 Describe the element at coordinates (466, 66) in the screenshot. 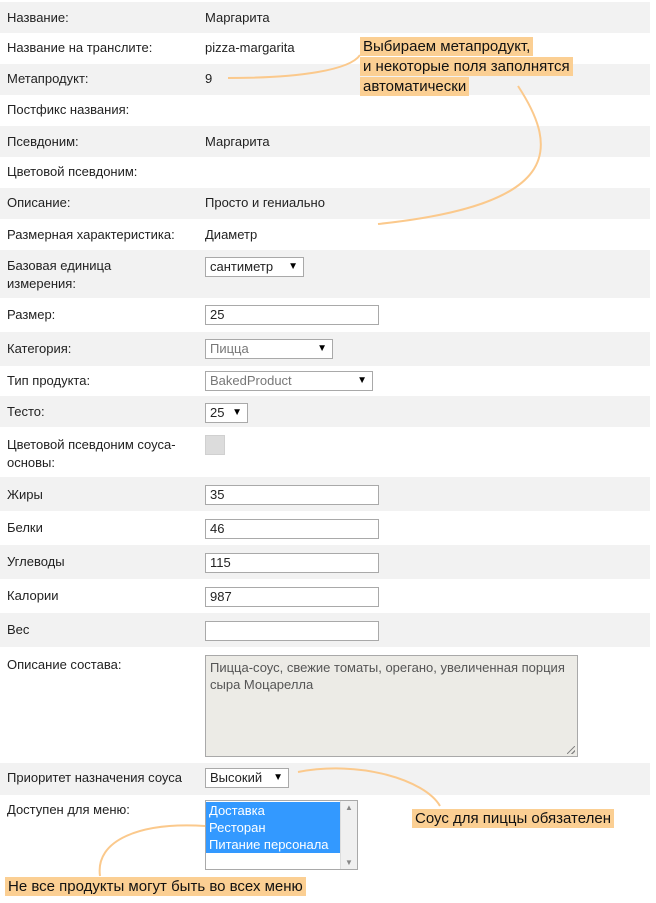

I see `metaproduct-callout-line-2: и некоторые поля заполнятся` at that location.